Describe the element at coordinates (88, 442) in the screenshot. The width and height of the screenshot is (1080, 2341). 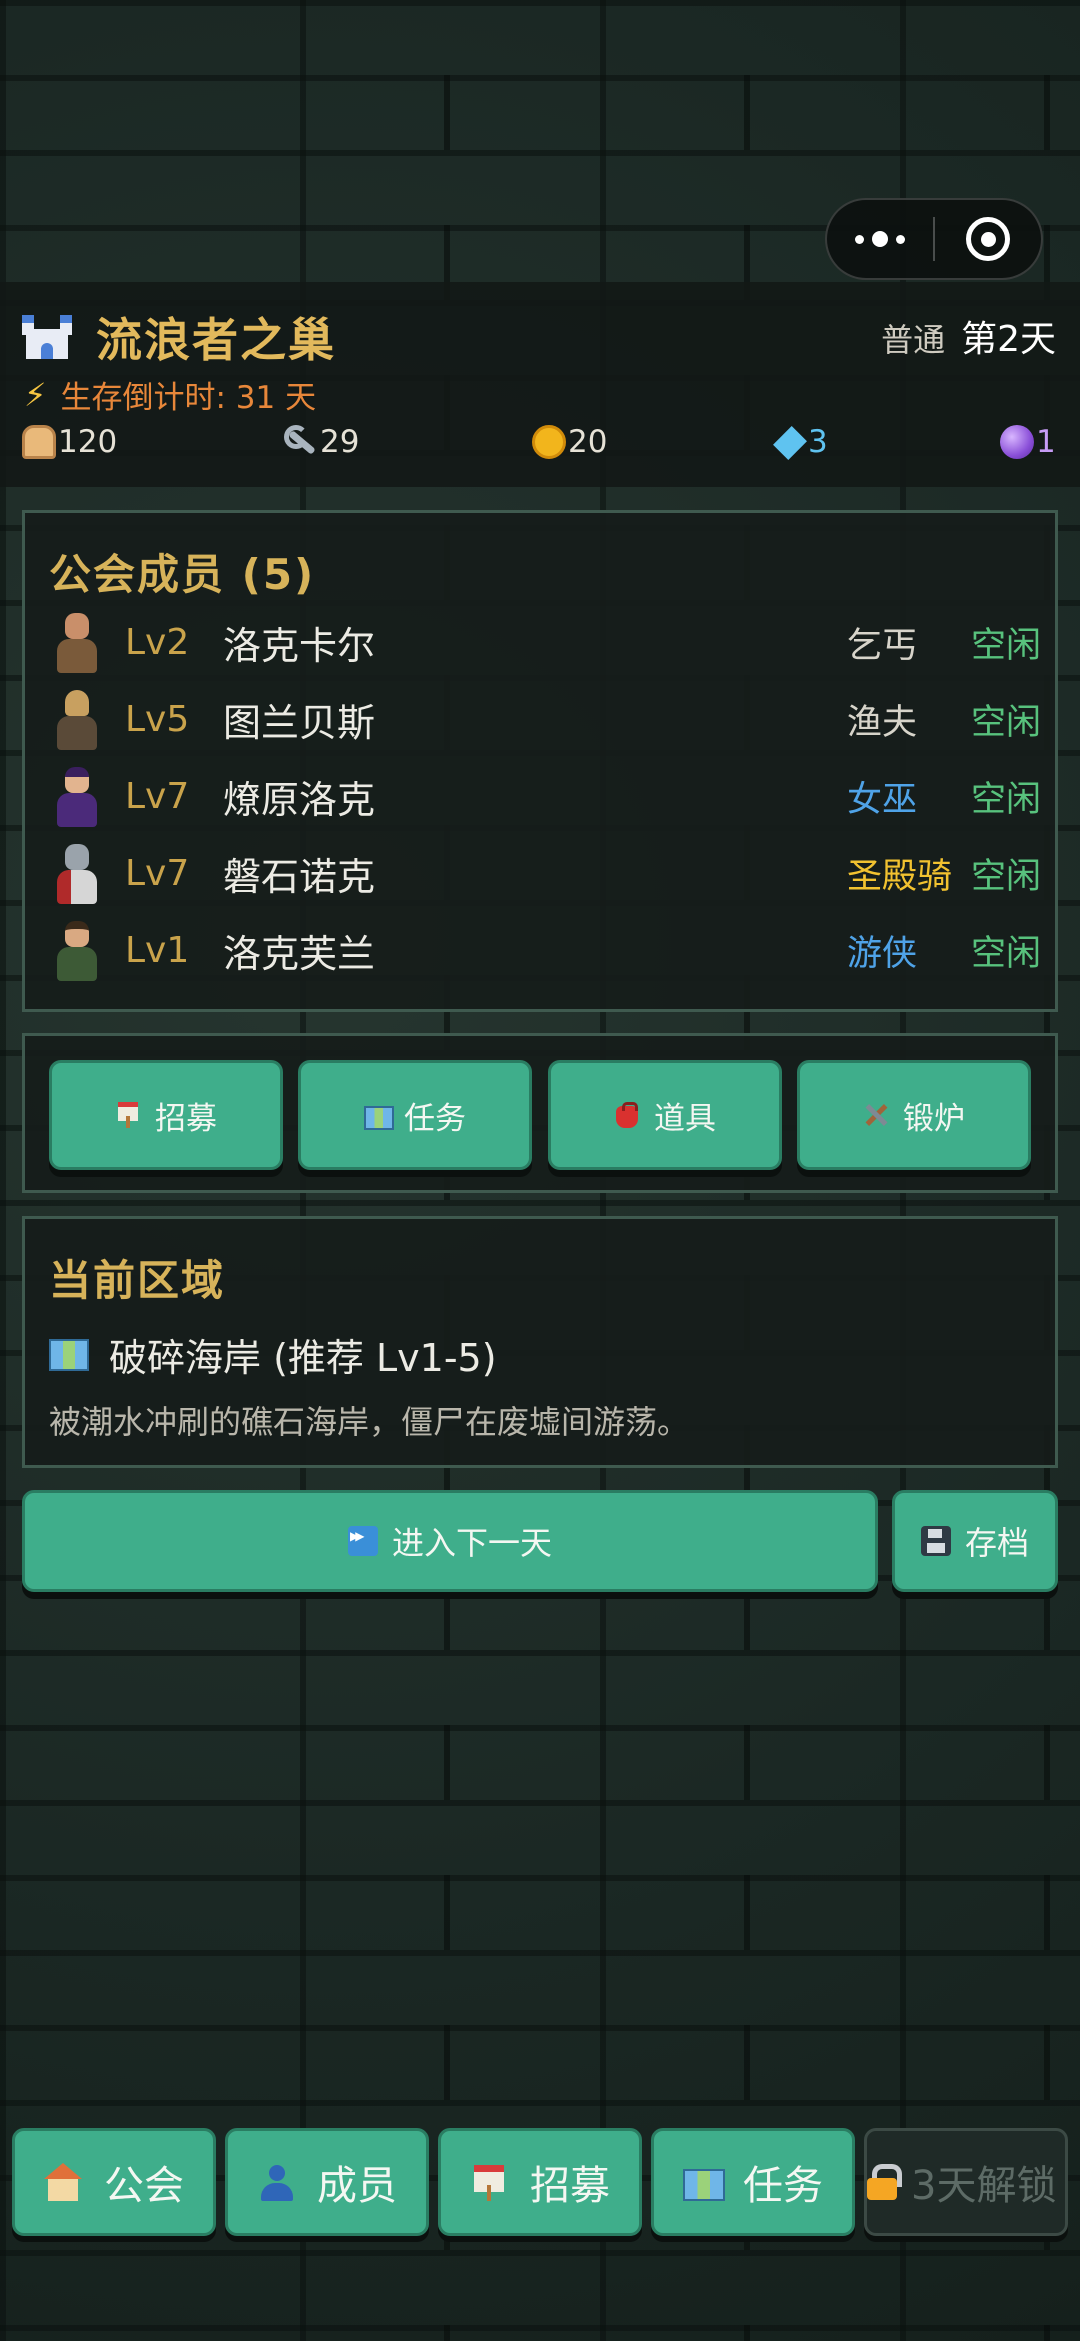
I see `resource-value: 120` at that location.